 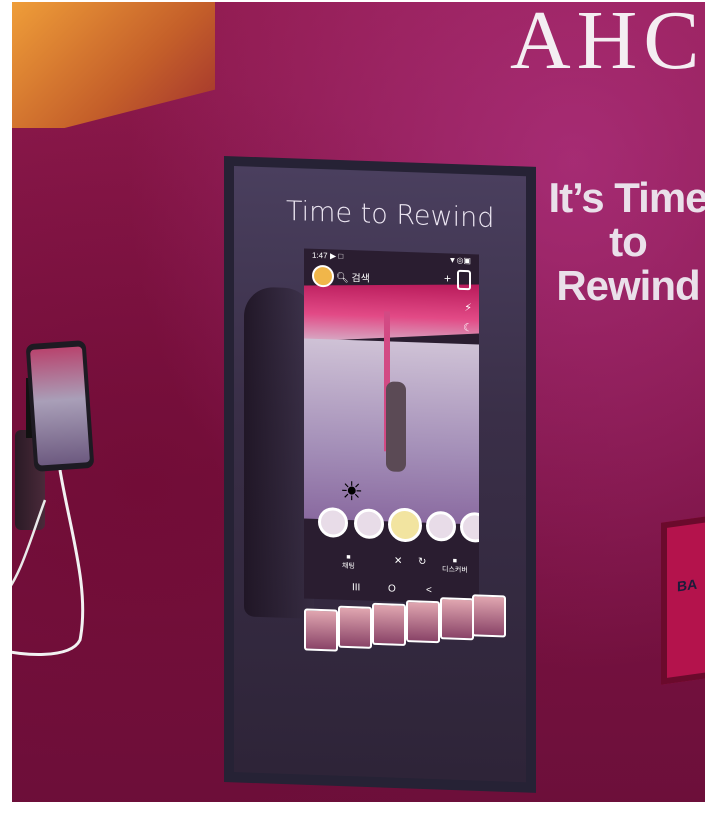 What do you see at coordinates (422, 561) in the screenshot?
I see `flip-lens-icon: ↻` at bounding box center [422, 561].